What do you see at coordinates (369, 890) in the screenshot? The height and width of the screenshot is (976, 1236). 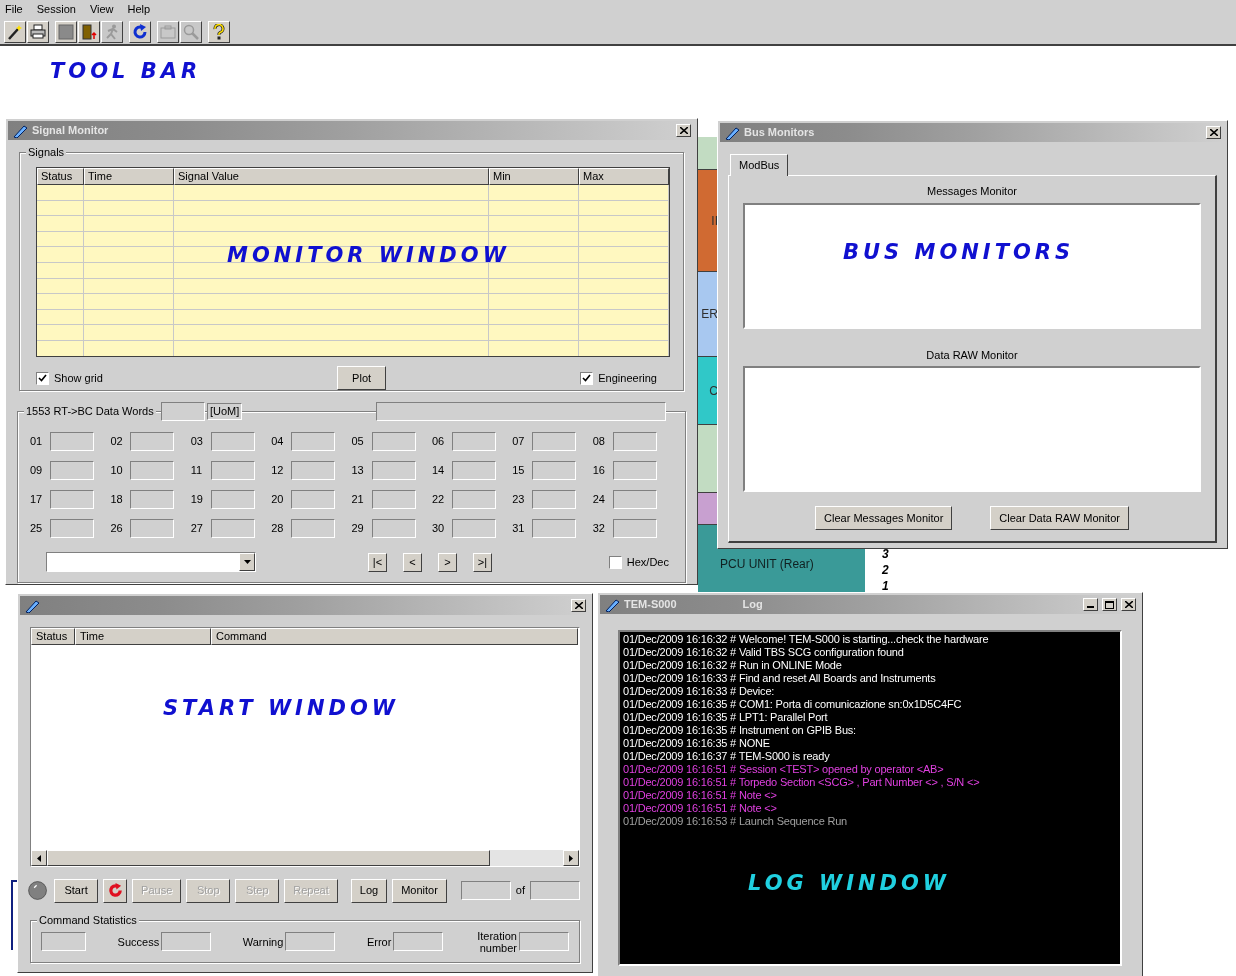 I see `log-button: Log` at bounding box center [369, 890].